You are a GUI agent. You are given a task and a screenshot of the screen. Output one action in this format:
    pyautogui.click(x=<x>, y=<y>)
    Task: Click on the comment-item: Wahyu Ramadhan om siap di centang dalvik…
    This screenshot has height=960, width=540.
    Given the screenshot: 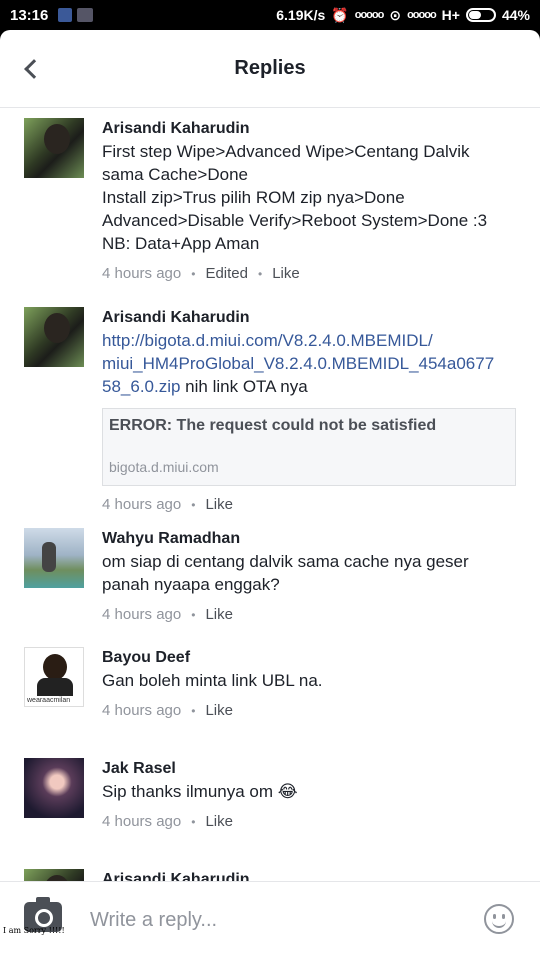 What is the action you would take?
    pyautogui.click(x=274, y=575)
    